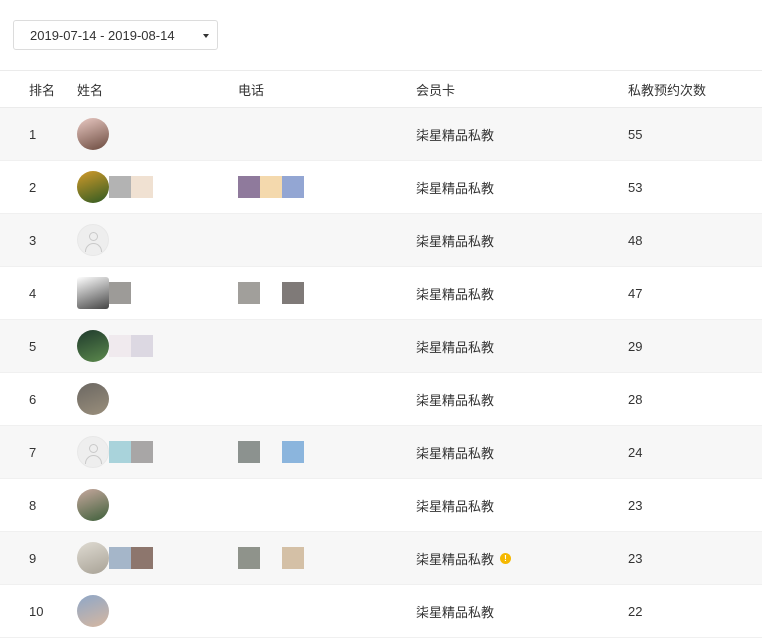 Image resolution: width=762 pixels, height=642 pixels. What do you see at coordinates (33, 240) in the screenshot?
I see `rank-cell: 3` at bounding box center [33, 240].